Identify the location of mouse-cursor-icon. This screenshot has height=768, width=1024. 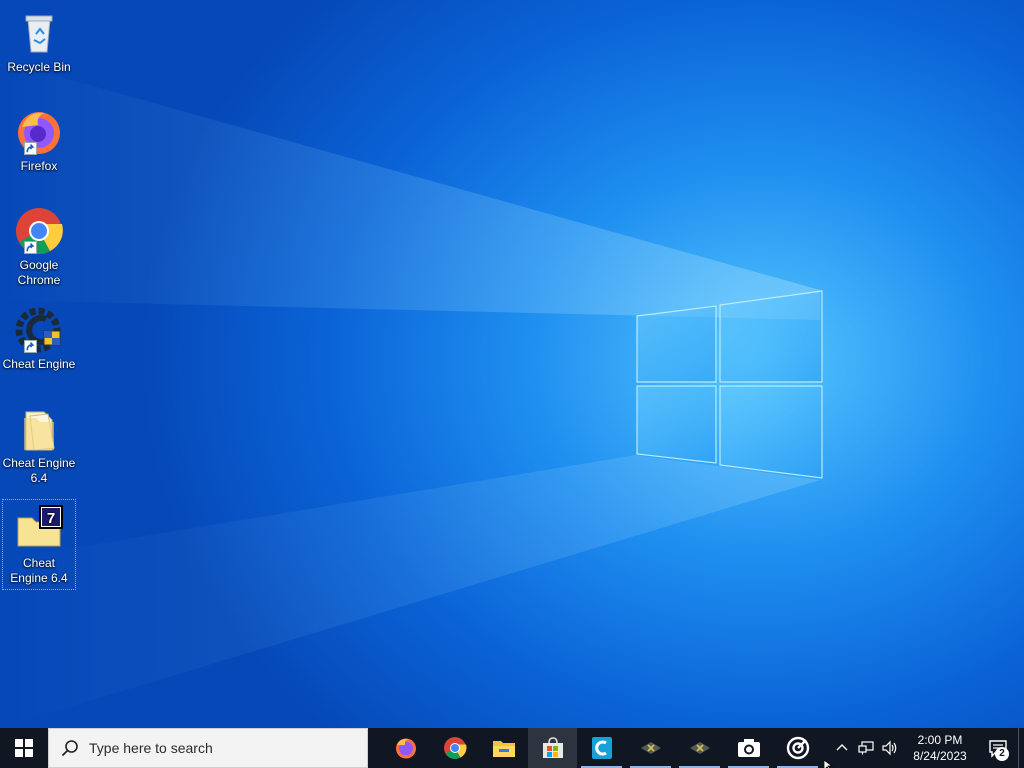
(829, 764).